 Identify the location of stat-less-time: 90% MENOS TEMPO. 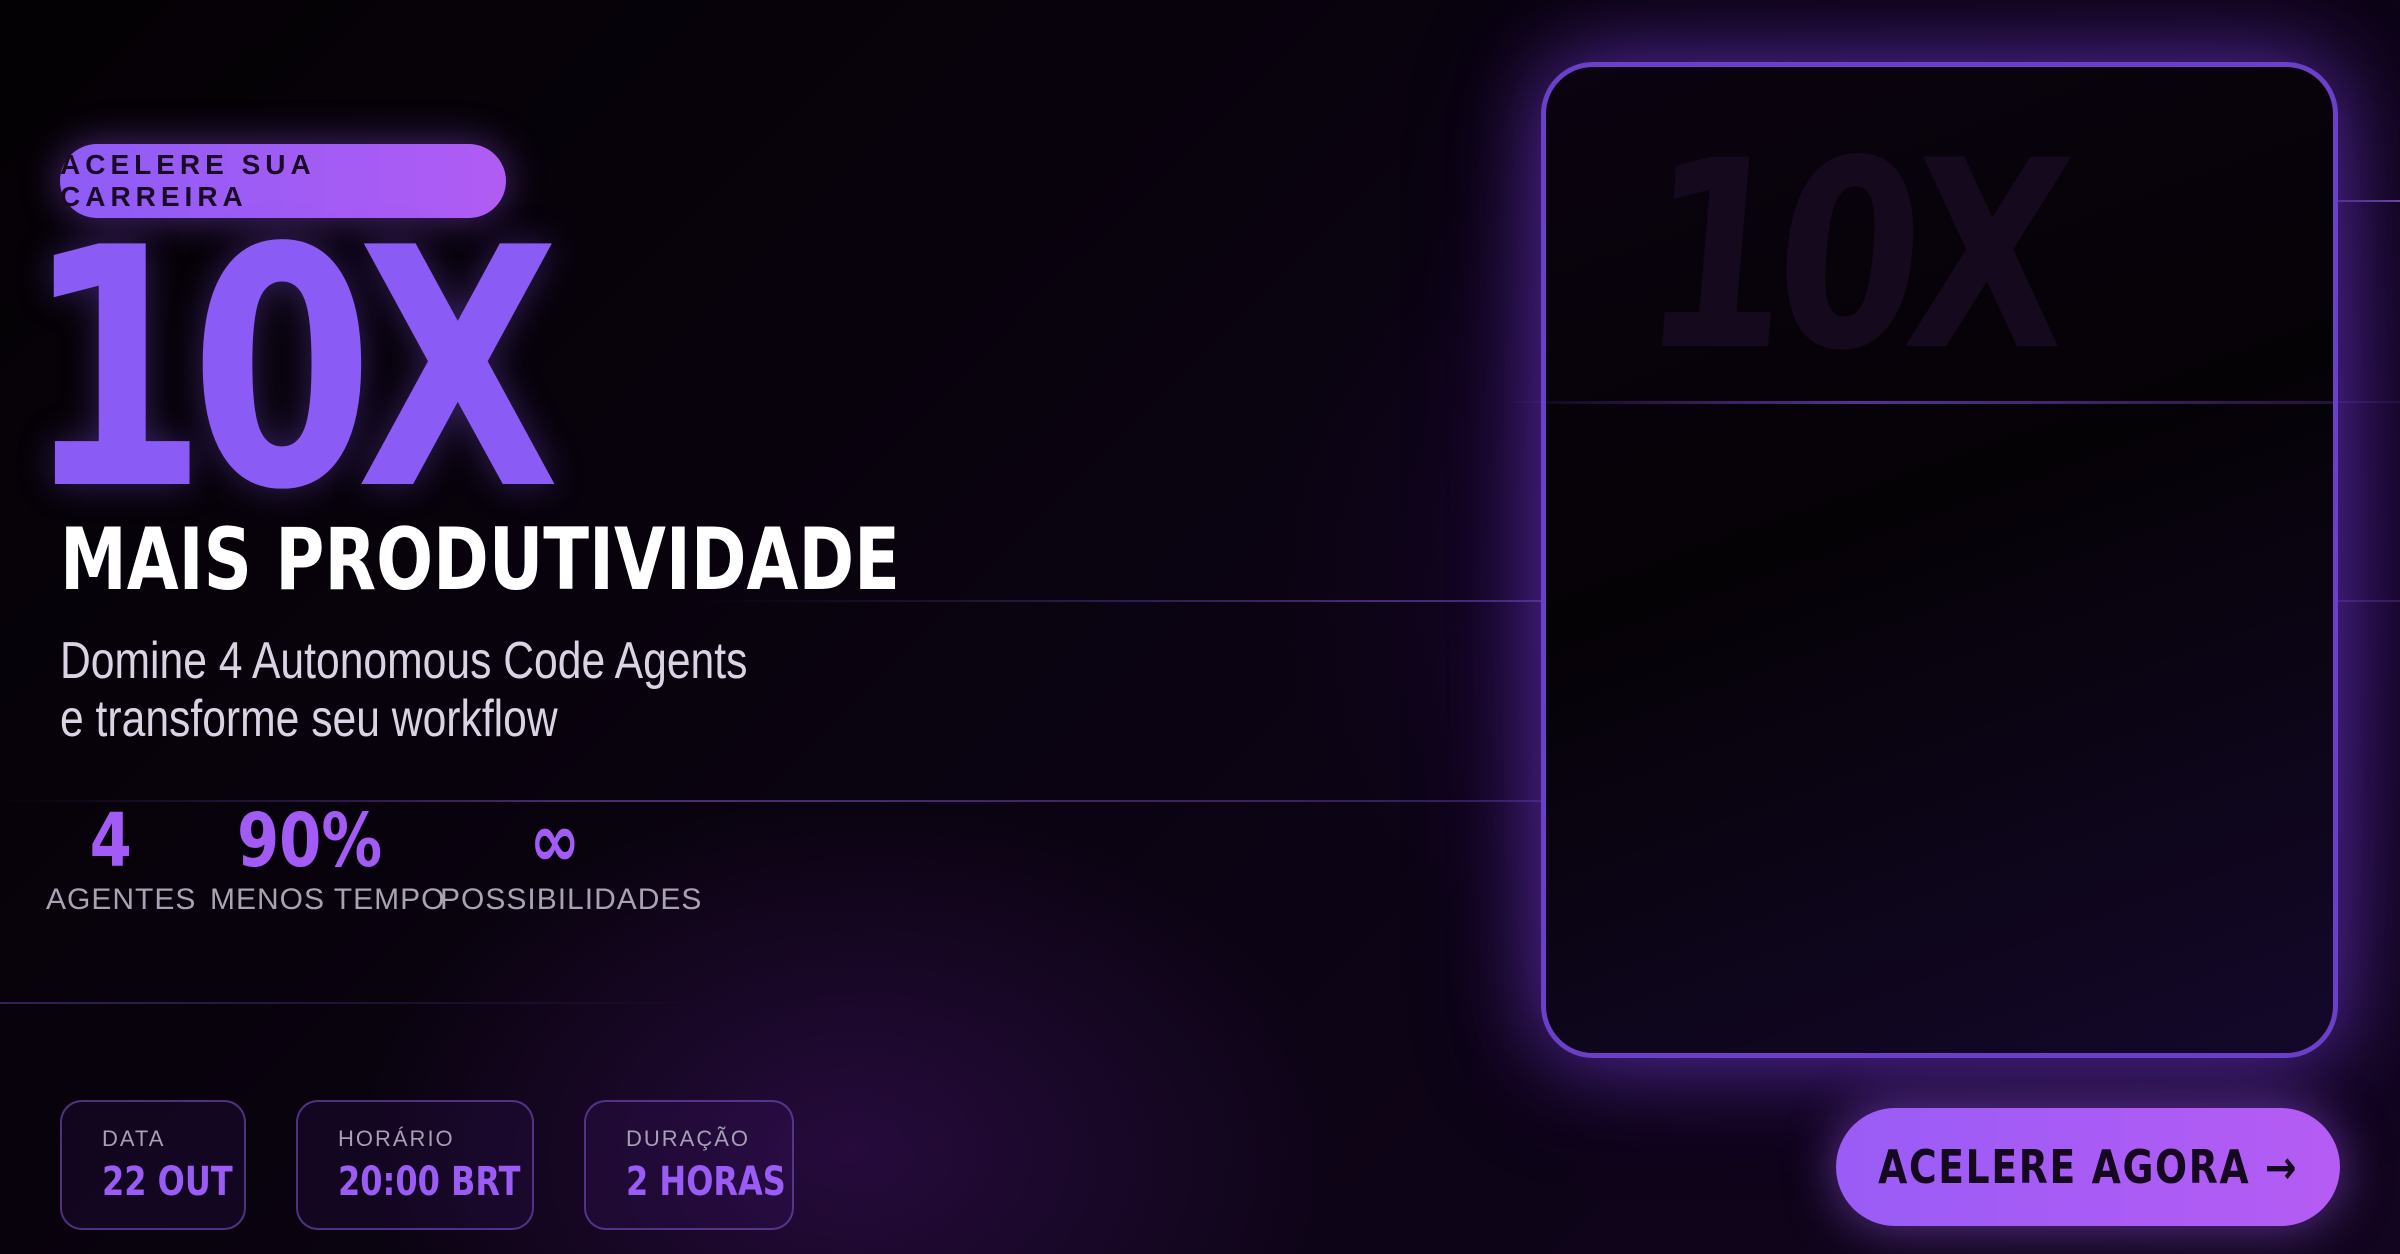
(328, 858).